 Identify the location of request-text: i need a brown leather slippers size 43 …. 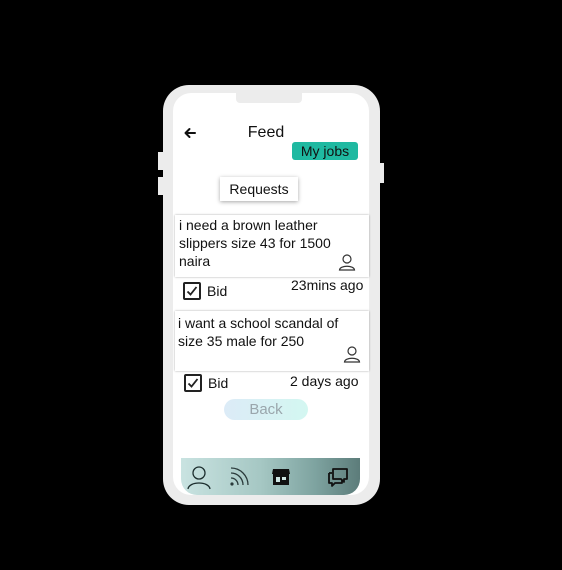
(255, 243).